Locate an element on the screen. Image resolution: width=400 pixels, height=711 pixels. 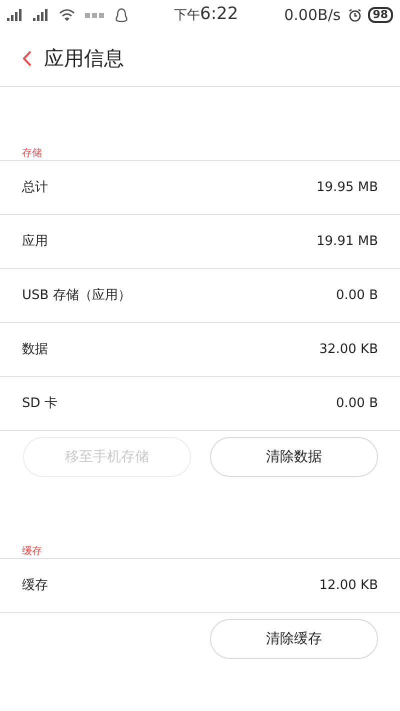
page-title: 应用信息 is located at coordinates (84, 58).